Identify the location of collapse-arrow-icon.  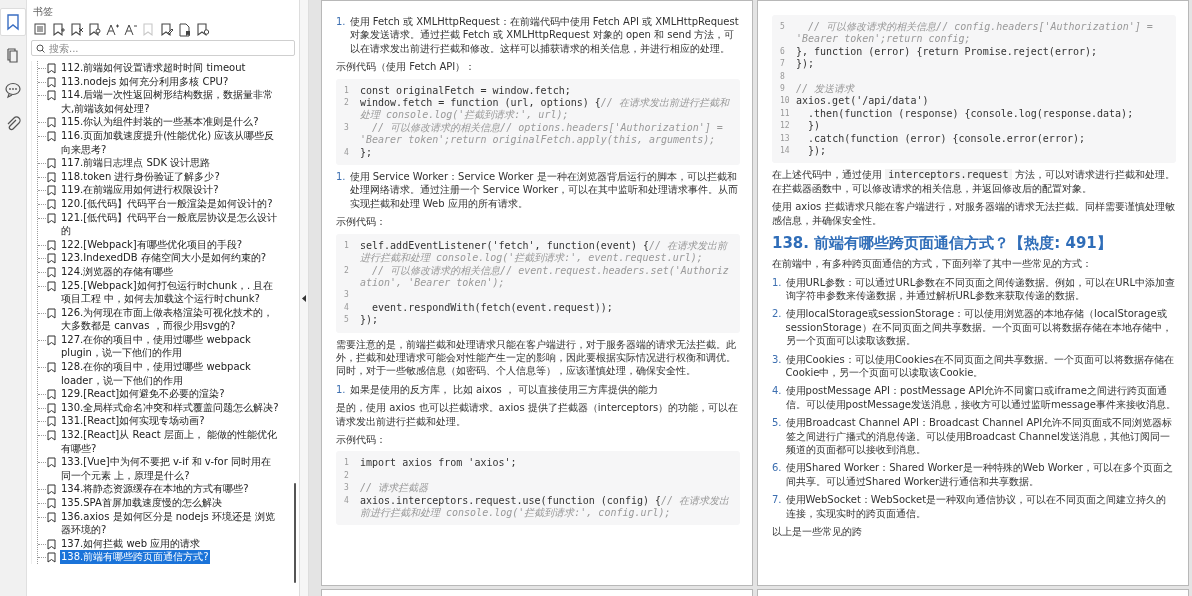
(304, 298).